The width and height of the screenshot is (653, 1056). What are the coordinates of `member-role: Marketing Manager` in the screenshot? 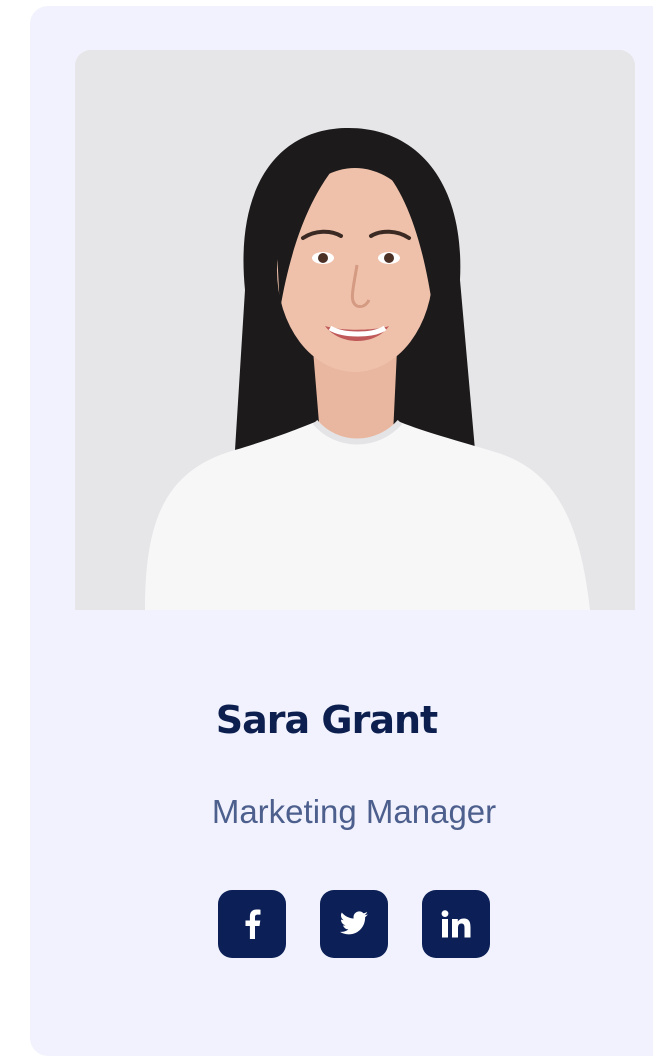 It's located at (354, 811).